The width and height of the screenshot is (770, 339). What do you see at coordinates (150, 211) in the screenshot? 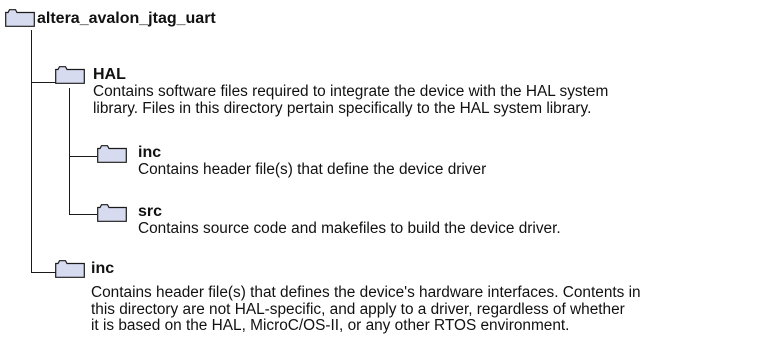
I see `hal-src-folder-name: src` at bounding box center [150, 211].